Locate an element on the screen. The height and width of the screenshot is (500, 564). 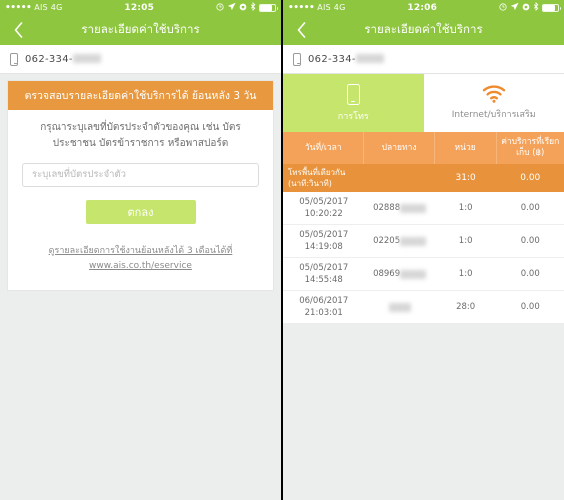
status-clock: 12:06 is located at coordinates (422, 7).